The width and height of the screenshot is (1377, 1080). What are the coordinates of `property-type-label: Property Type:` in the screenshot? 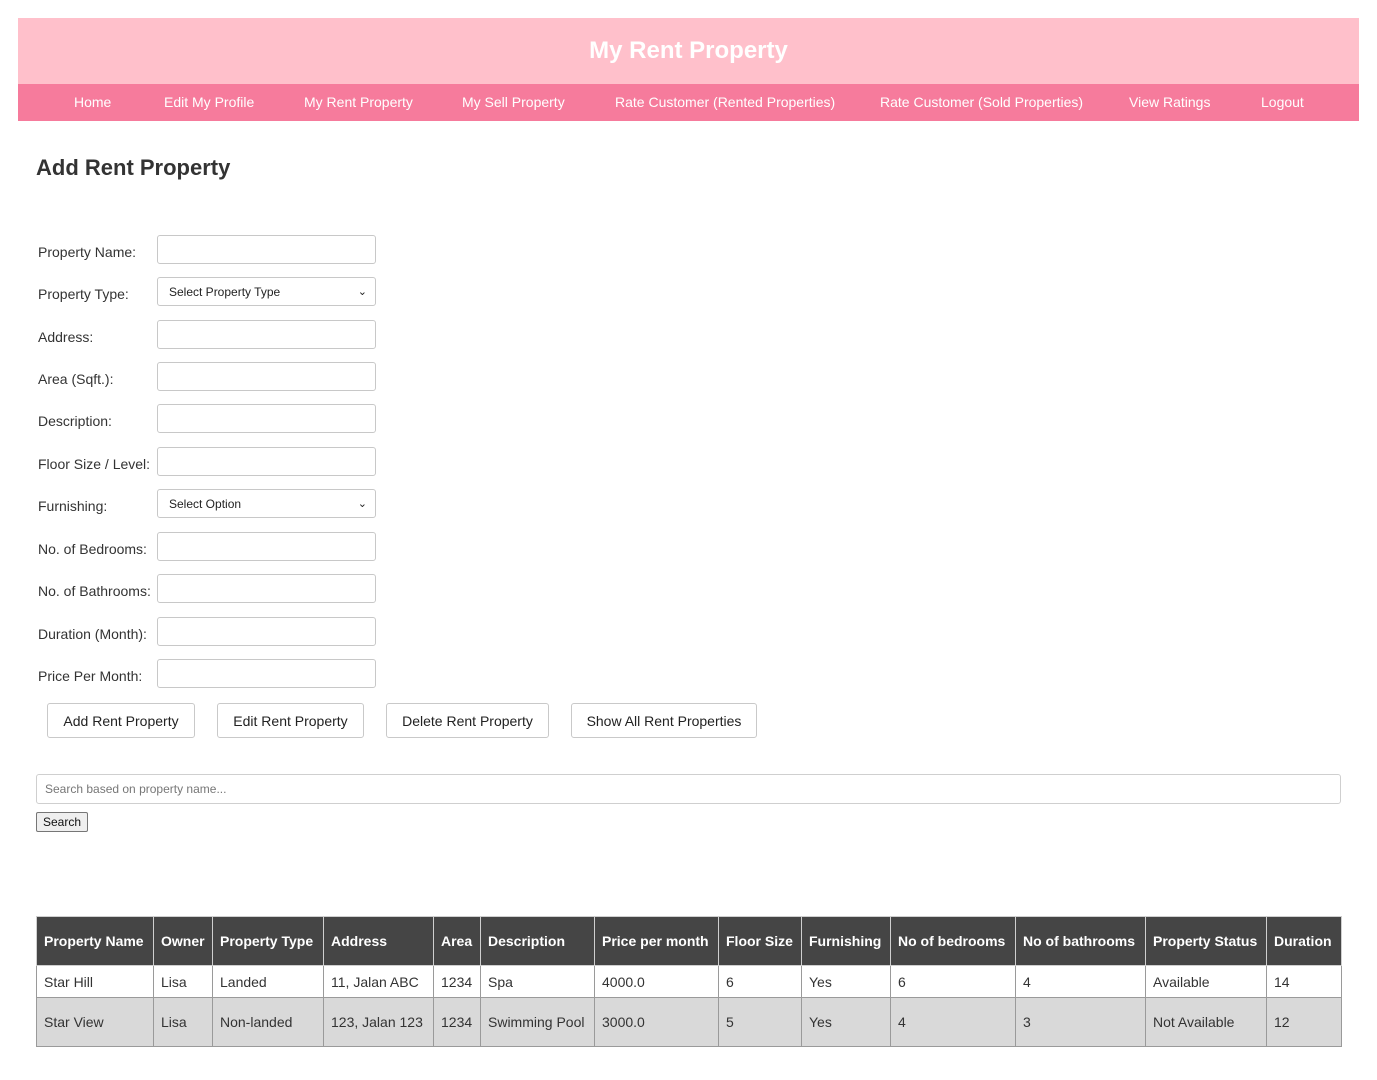 It's located at (83, 294).